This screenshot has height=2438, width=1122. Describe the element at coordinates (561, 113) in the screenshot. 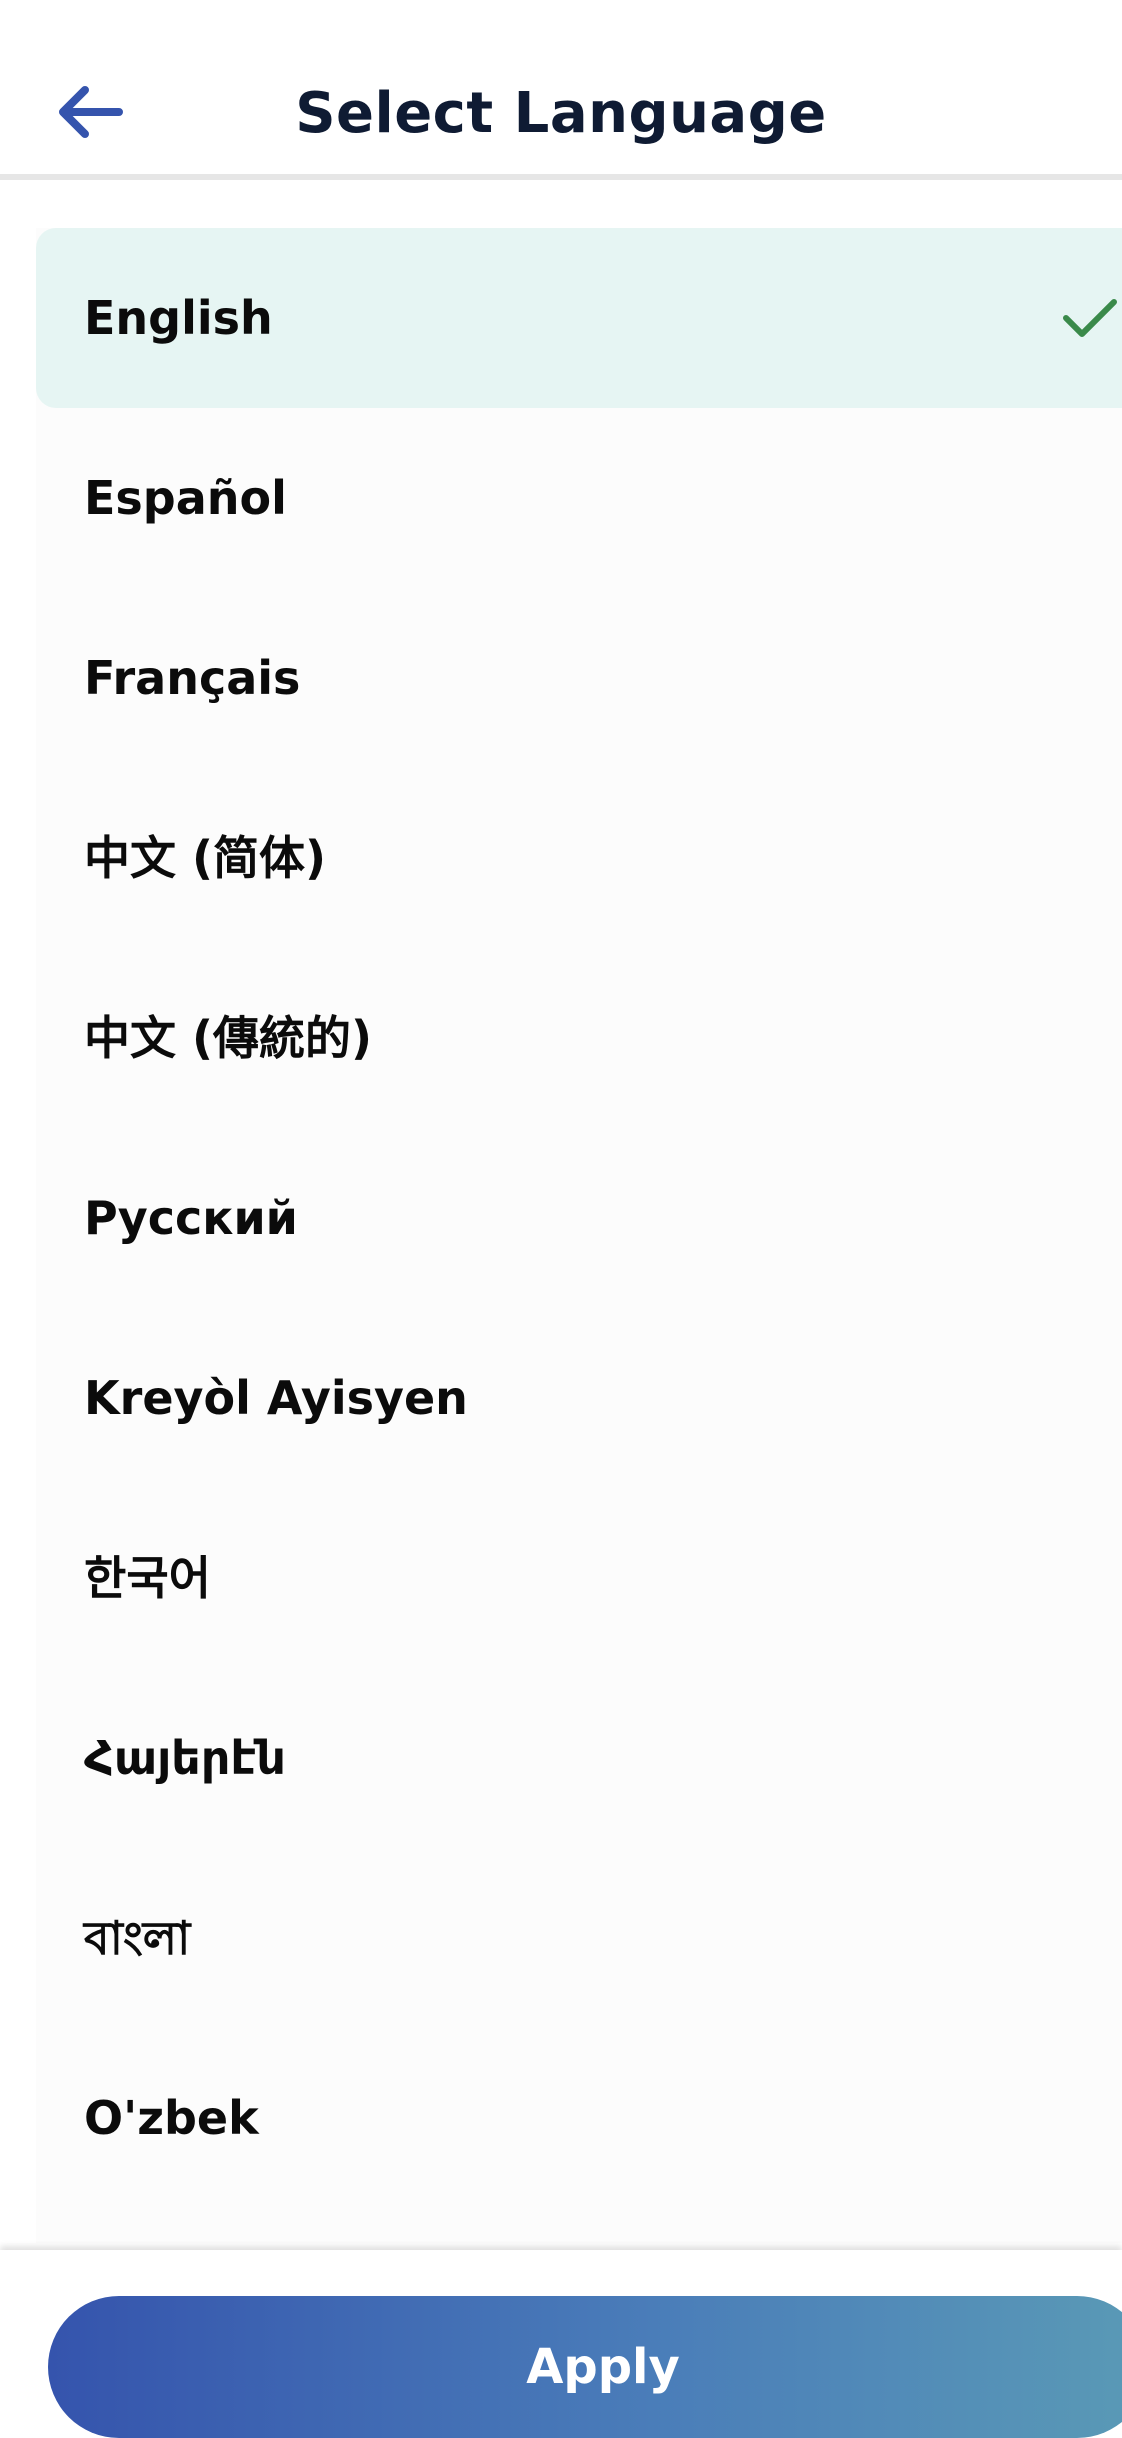

I see `page-title: Select Language` at that location.